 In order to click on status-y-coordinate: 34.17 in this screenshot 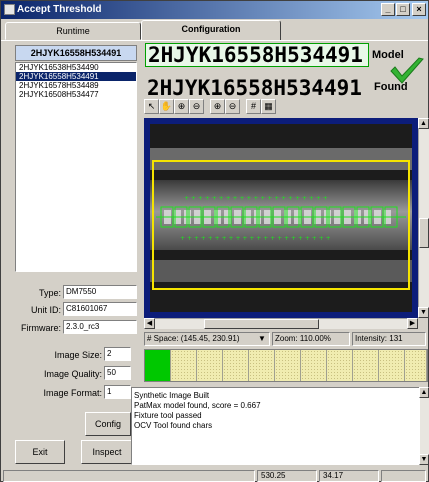, I will do `click(349, 476)`.